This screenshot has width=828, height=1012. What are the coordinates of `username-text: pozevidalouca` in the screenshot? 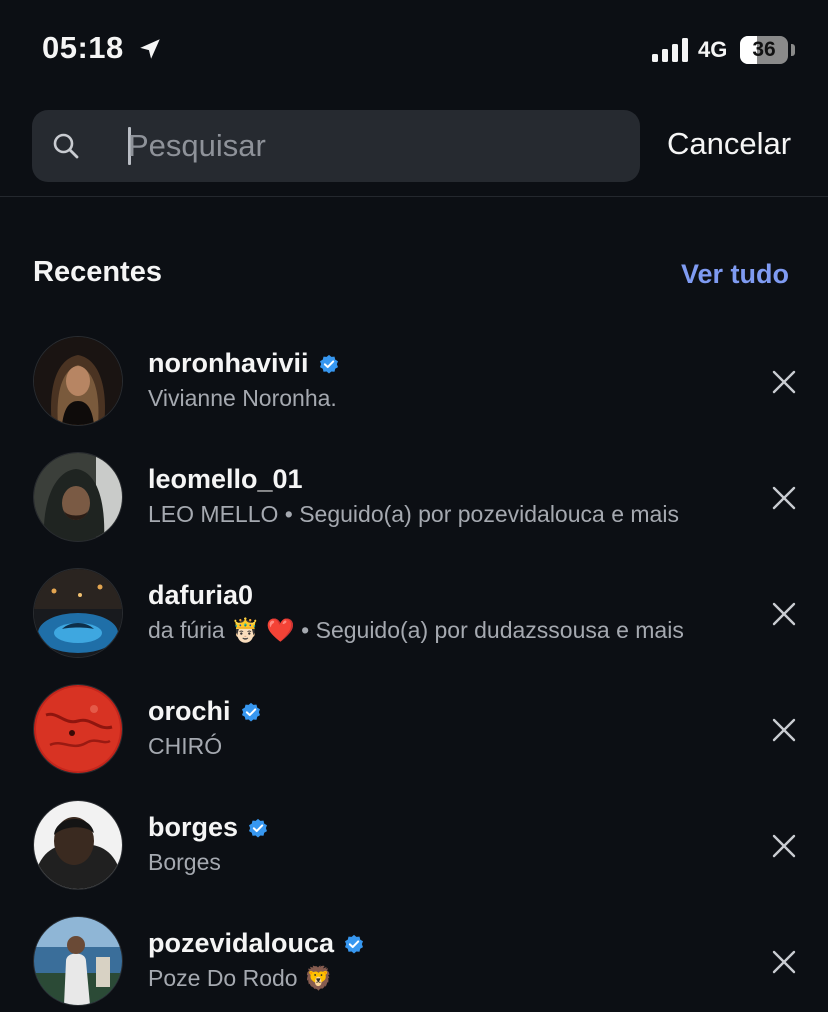 It's located at (241, 943).